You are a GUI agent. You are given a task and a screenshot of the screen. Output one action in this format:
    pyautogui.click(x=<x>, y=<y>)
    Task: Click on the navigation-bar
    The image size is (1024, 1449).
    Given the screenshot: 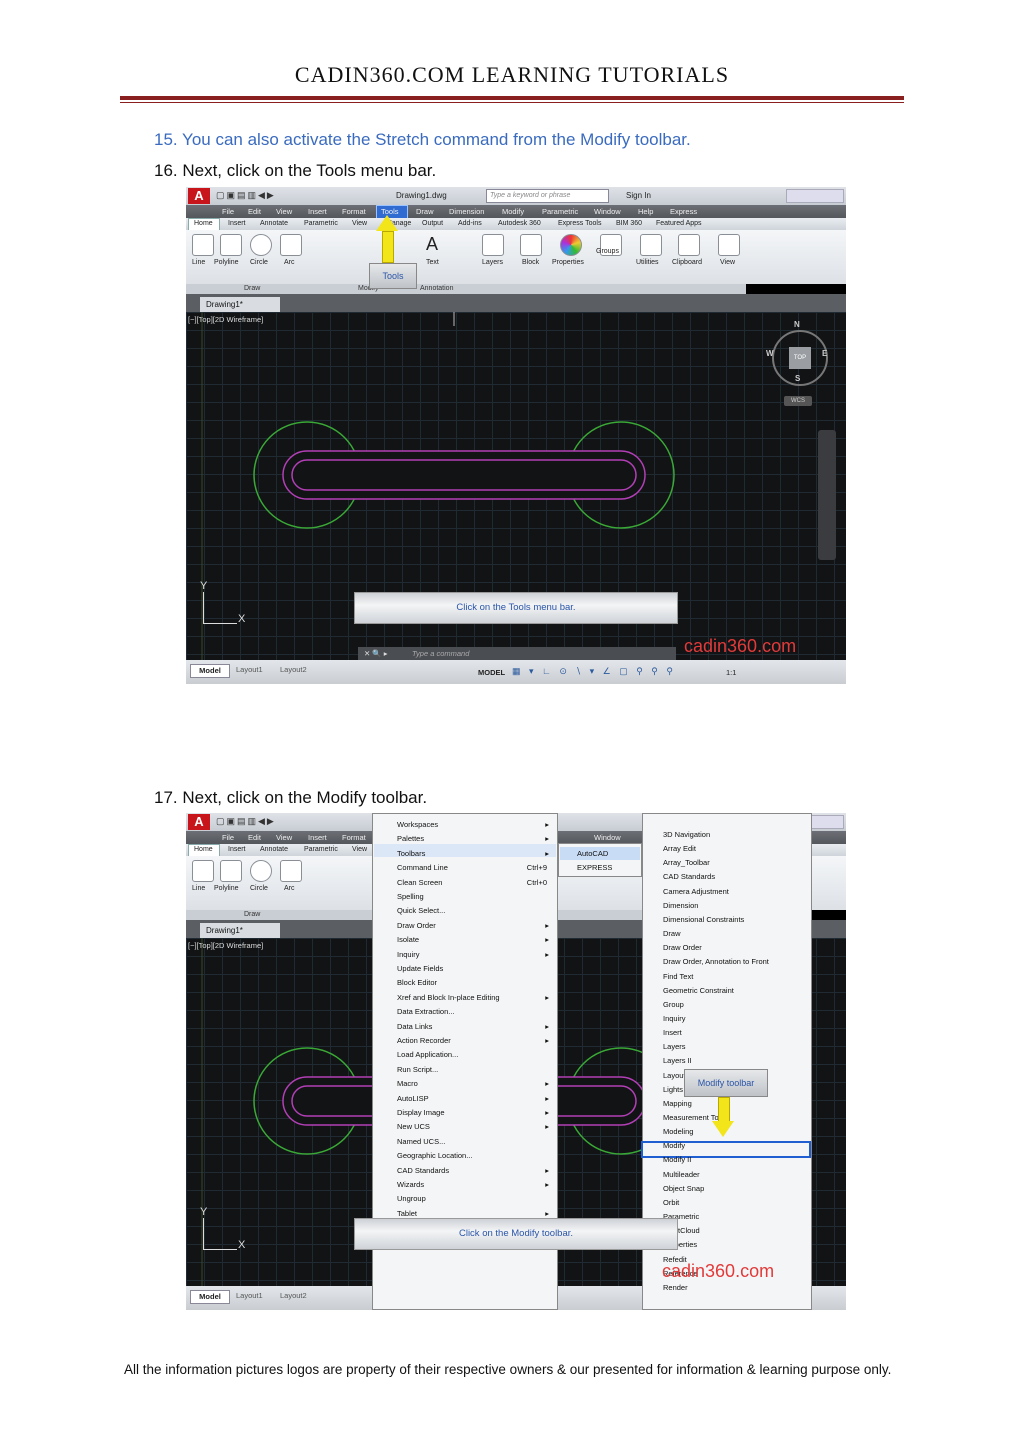 What is the action you would take?
    pyautogui.click(x=827, y=495)
    